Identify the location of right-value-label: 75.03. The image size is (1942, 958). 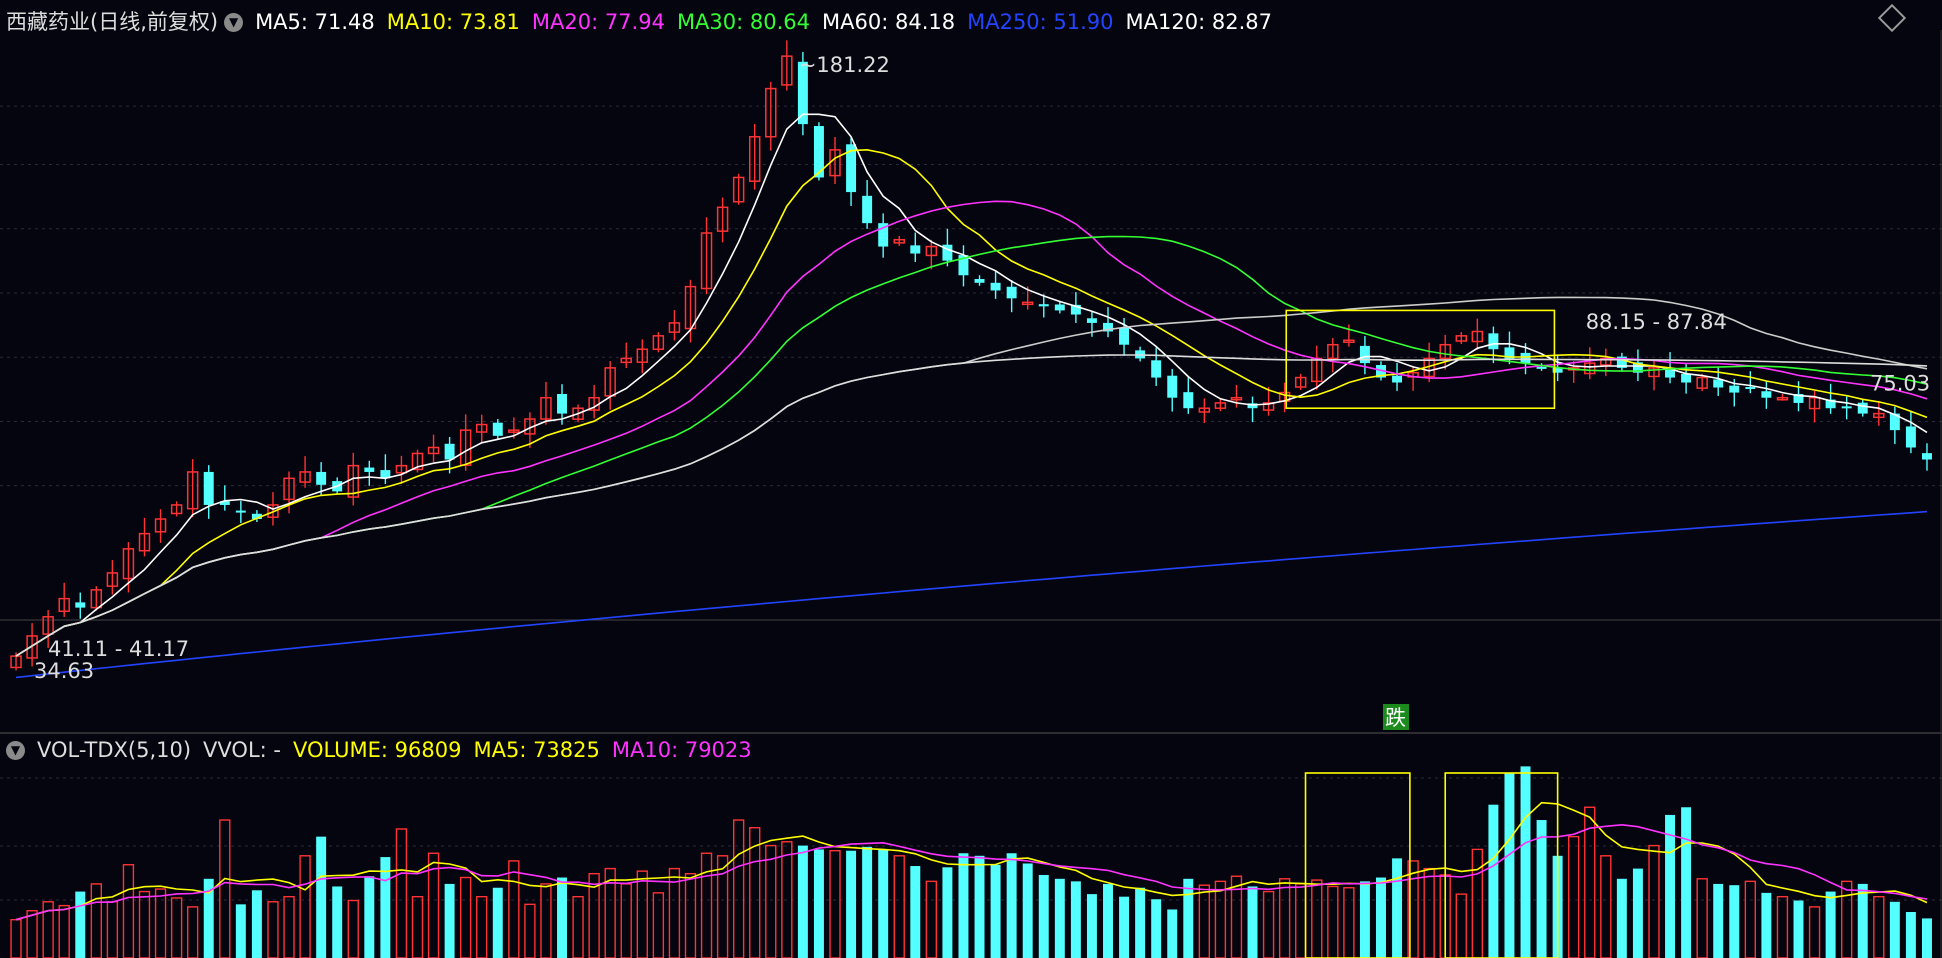
(1900, 383).